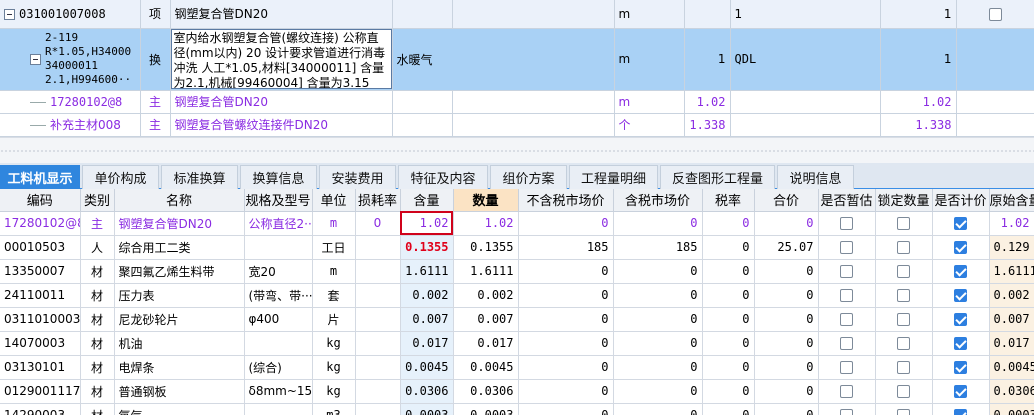 Image resolution: width=1034 pixels, height=415 pixels. Describe the element at coordinates (334, 295) in the screenshot. I see `cell-unit: 套` at that location.